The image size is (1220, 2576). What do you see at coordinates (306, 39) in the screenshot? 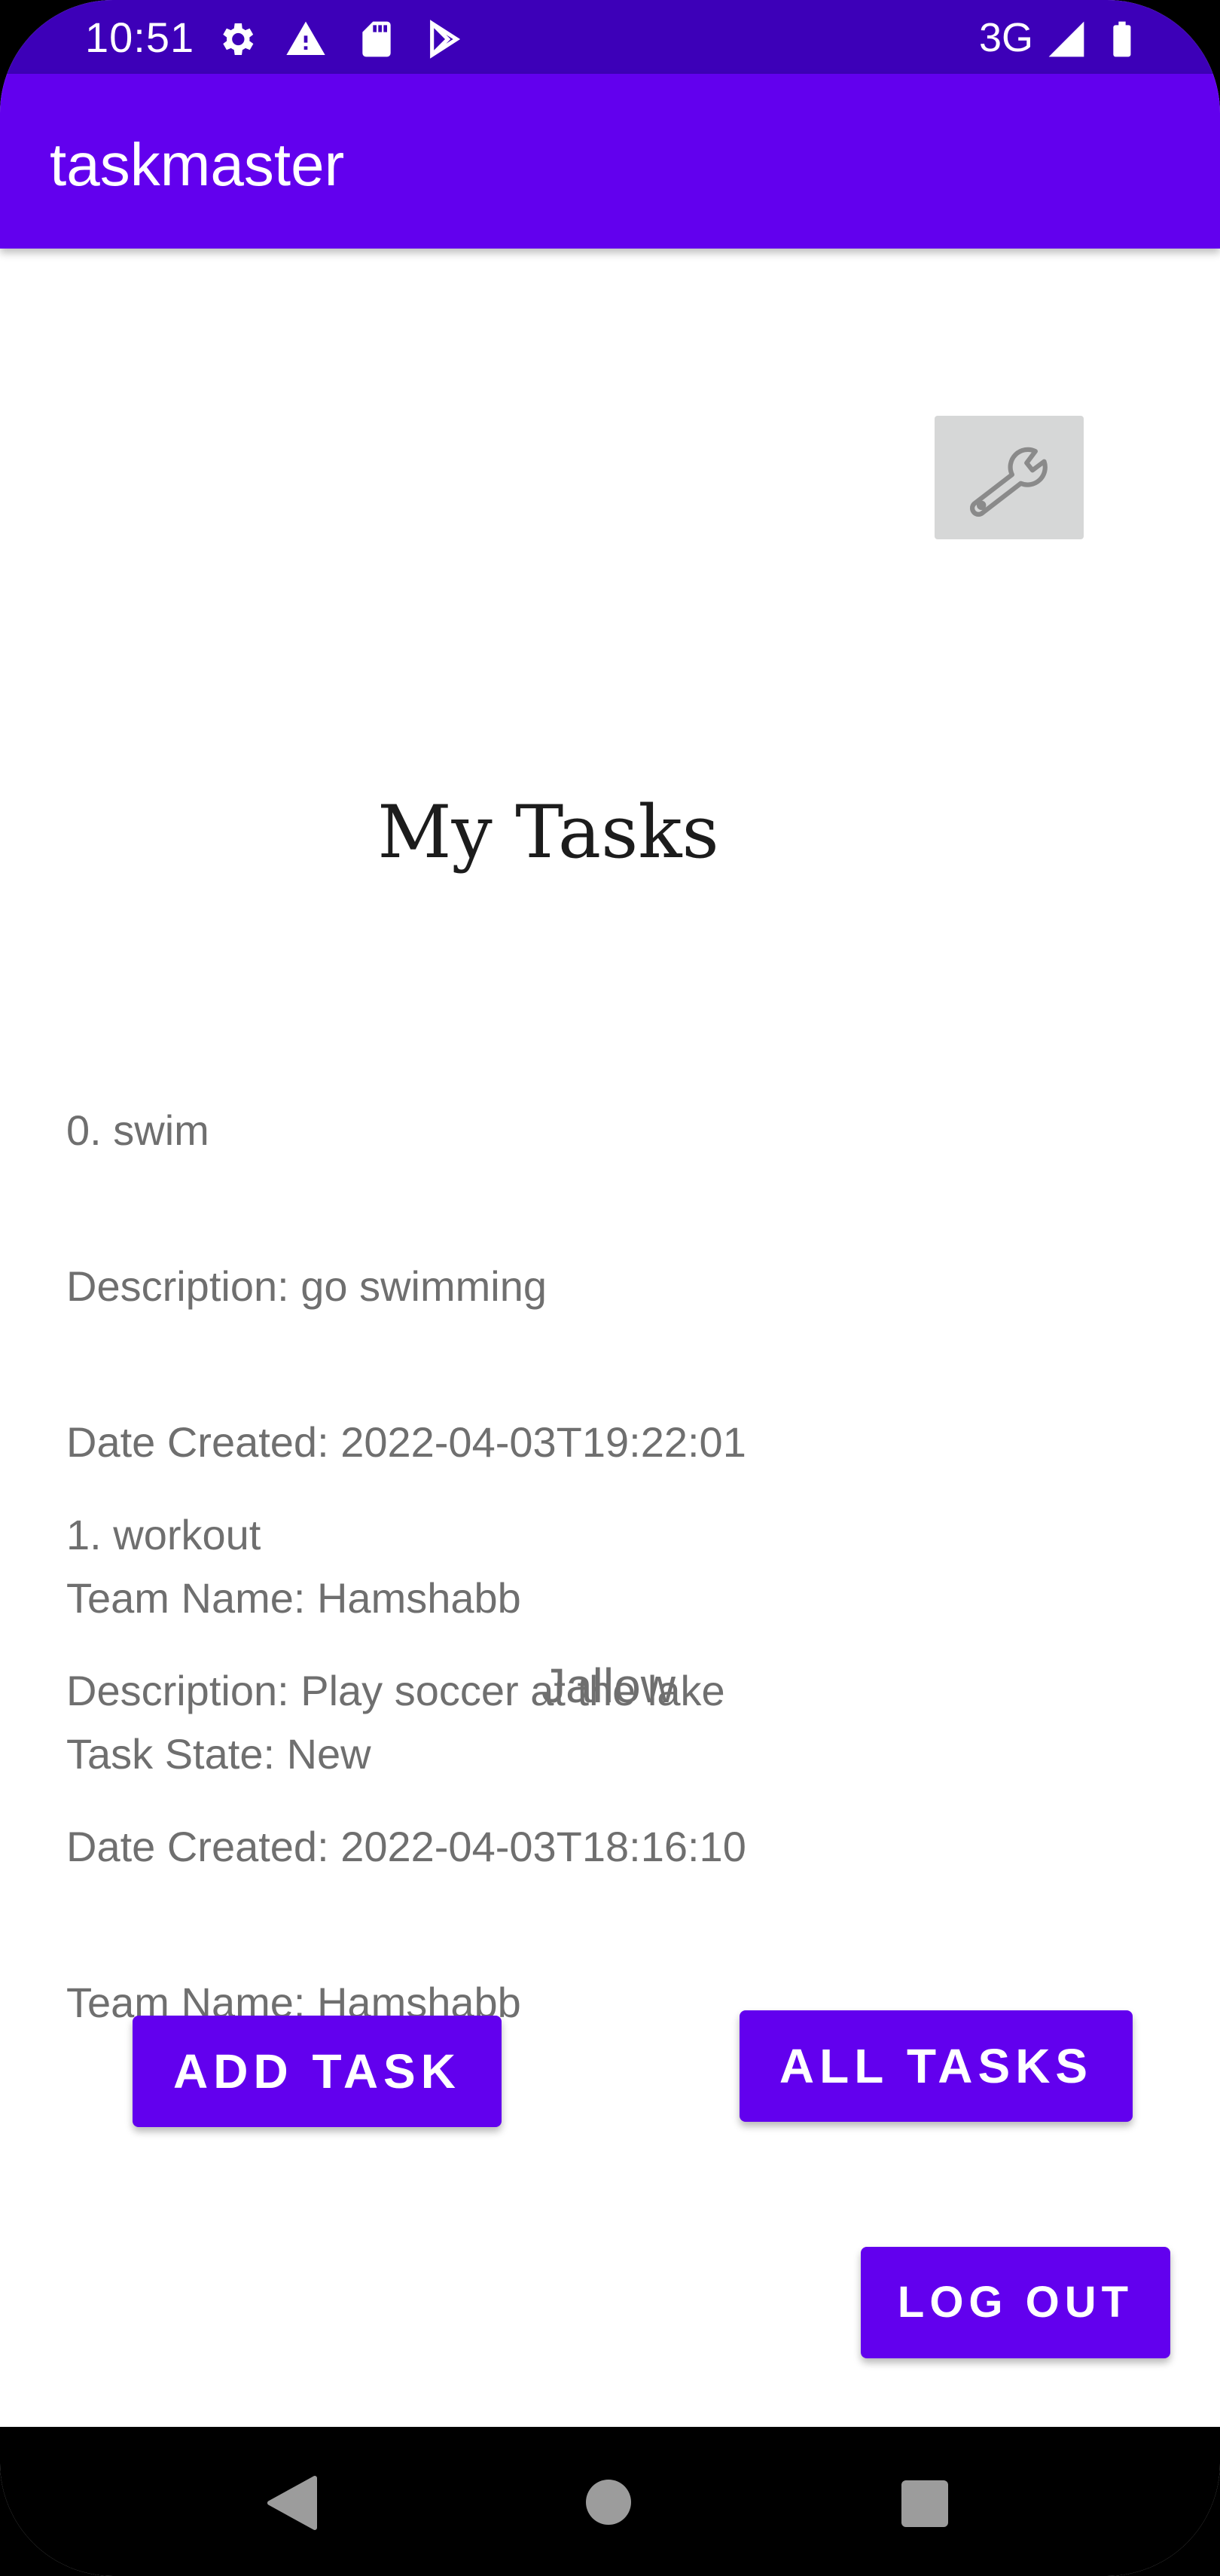
I see `warning-icon` at bounding box center [306, 39].